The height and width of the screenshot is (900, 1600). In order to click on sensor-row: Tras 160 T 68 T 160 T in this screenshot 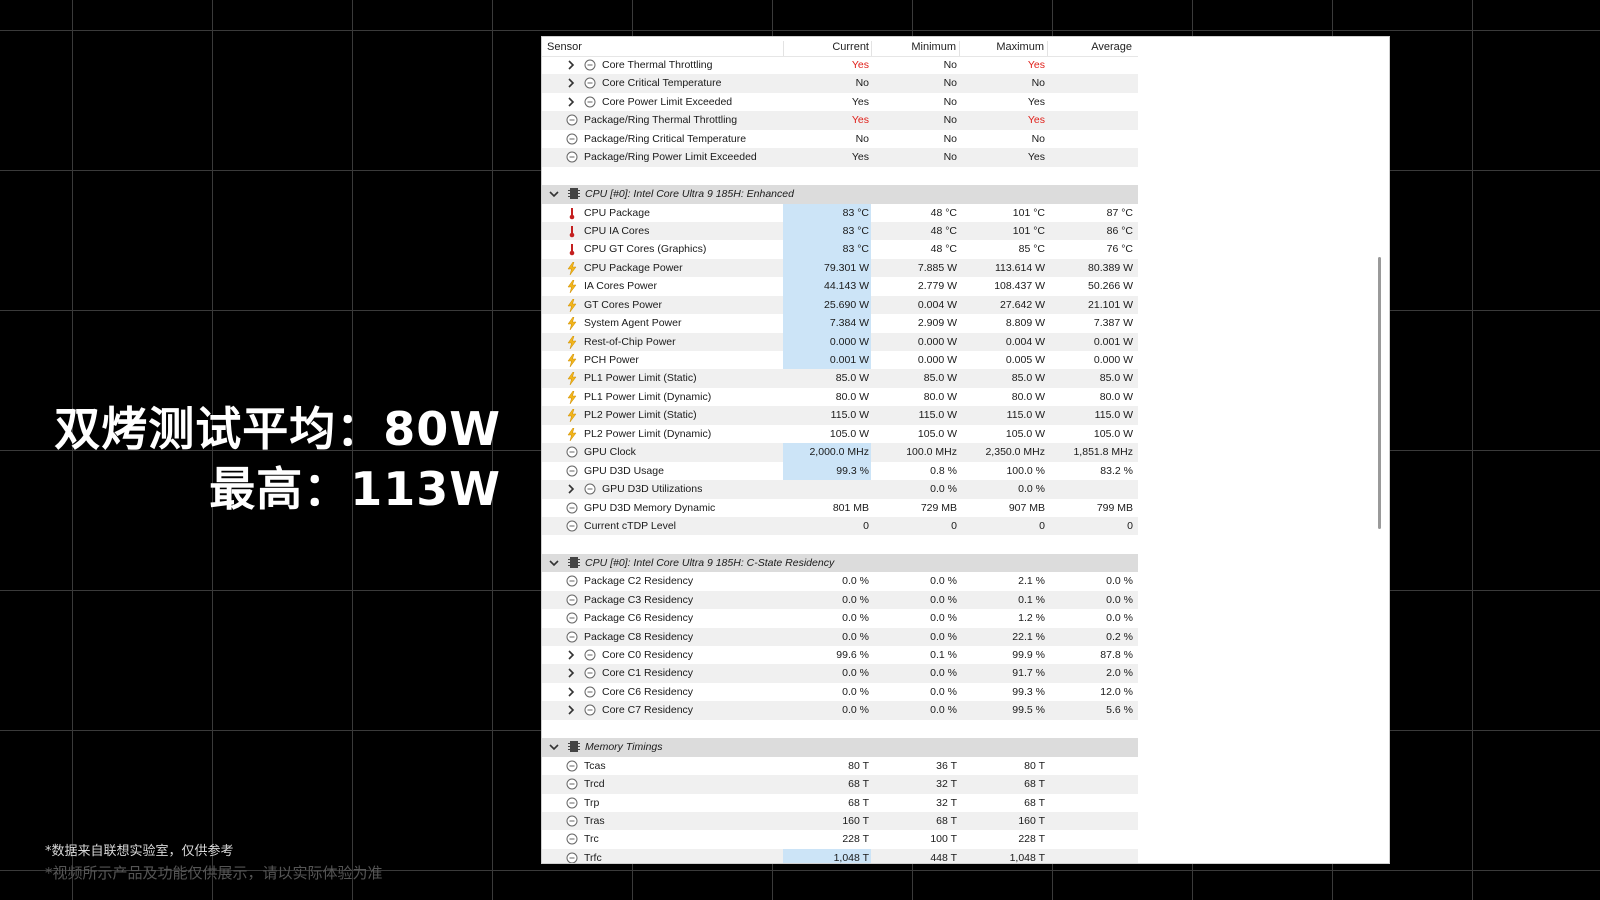, I will do `click(840, 821)`.